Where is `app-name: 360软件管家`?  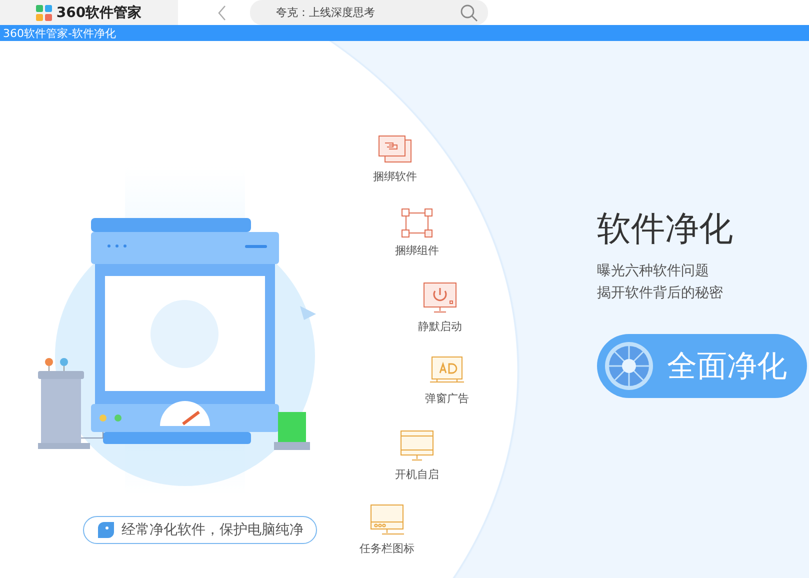 app-name: 360软件管家 is located at coordinates (99, 13).